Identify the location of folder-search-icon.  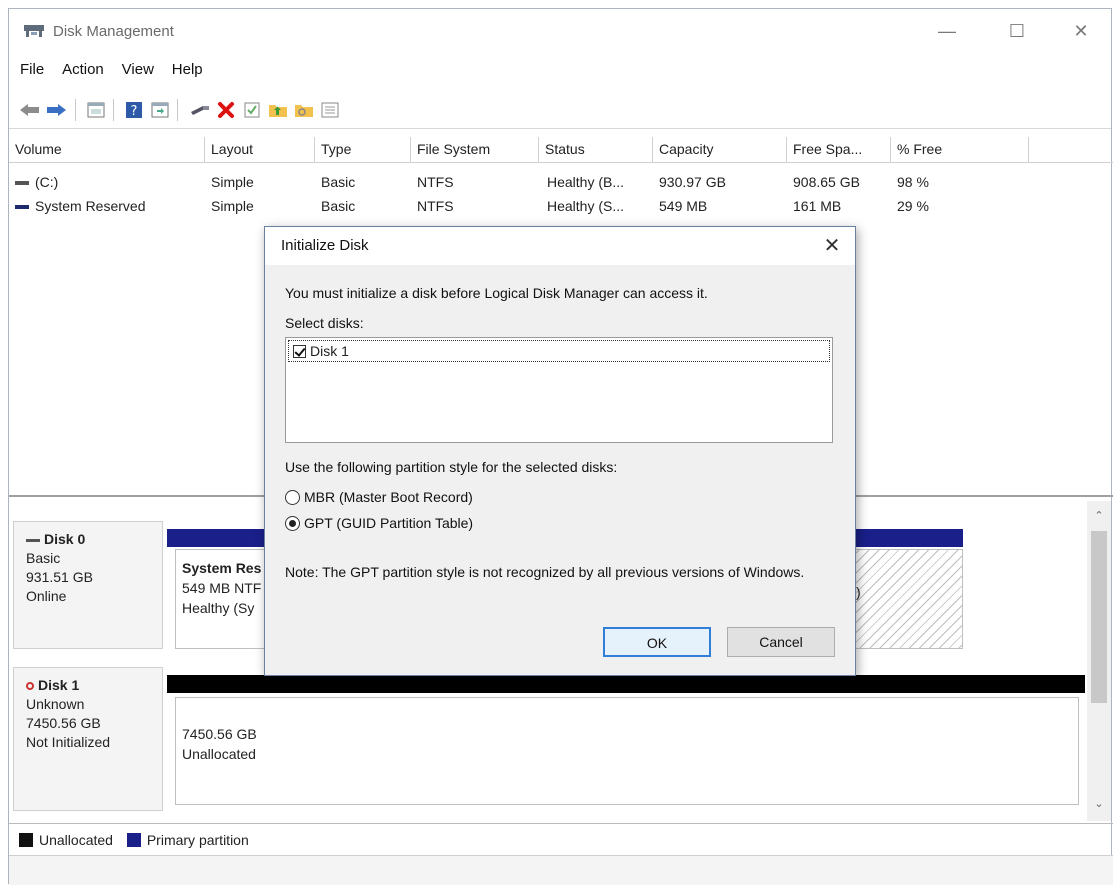
(304, 110).